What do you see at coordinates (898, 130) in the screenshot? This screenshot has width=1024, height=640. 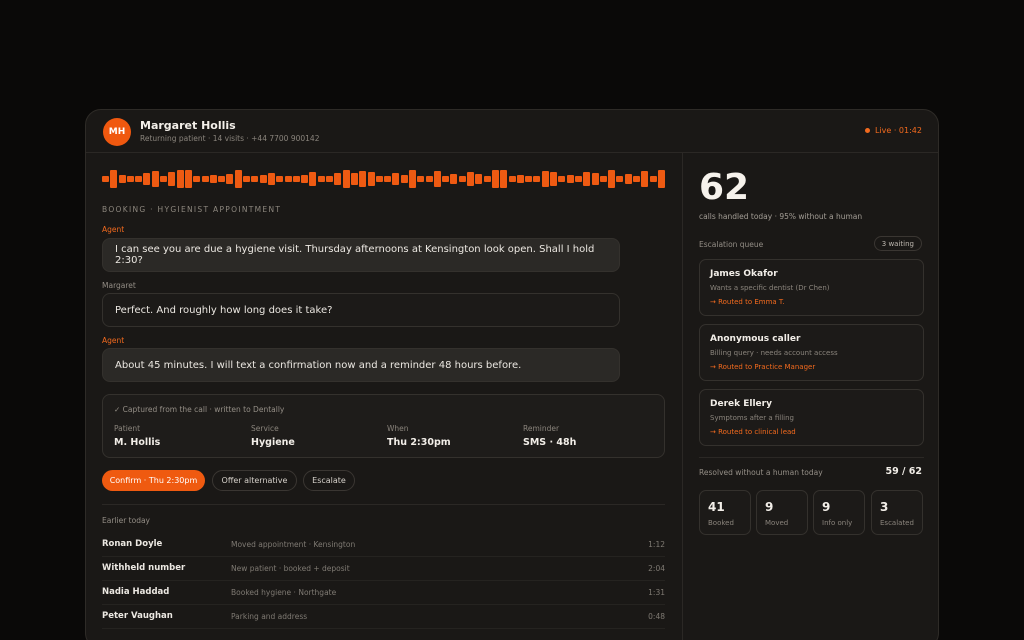 I see `live-timer: Live · 01:42` at bounding box center [898, 130].